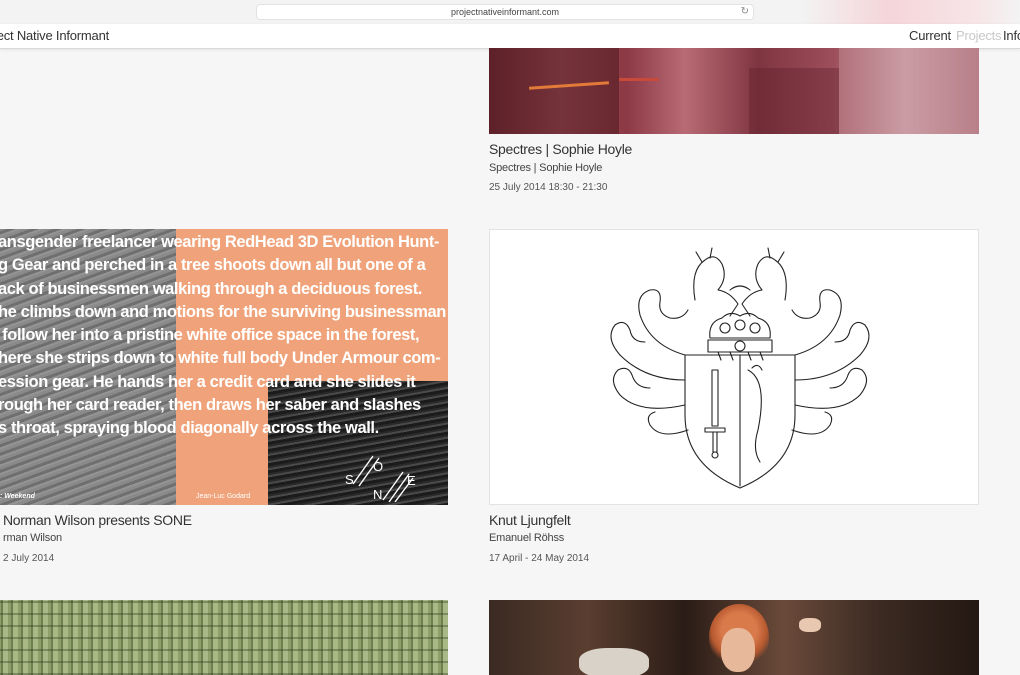 Image resolution: width=1020 pixels, height=675 pixels. I want to click on card-subtitle: Spectres | Sophie Hoyle, so click(546, 168).